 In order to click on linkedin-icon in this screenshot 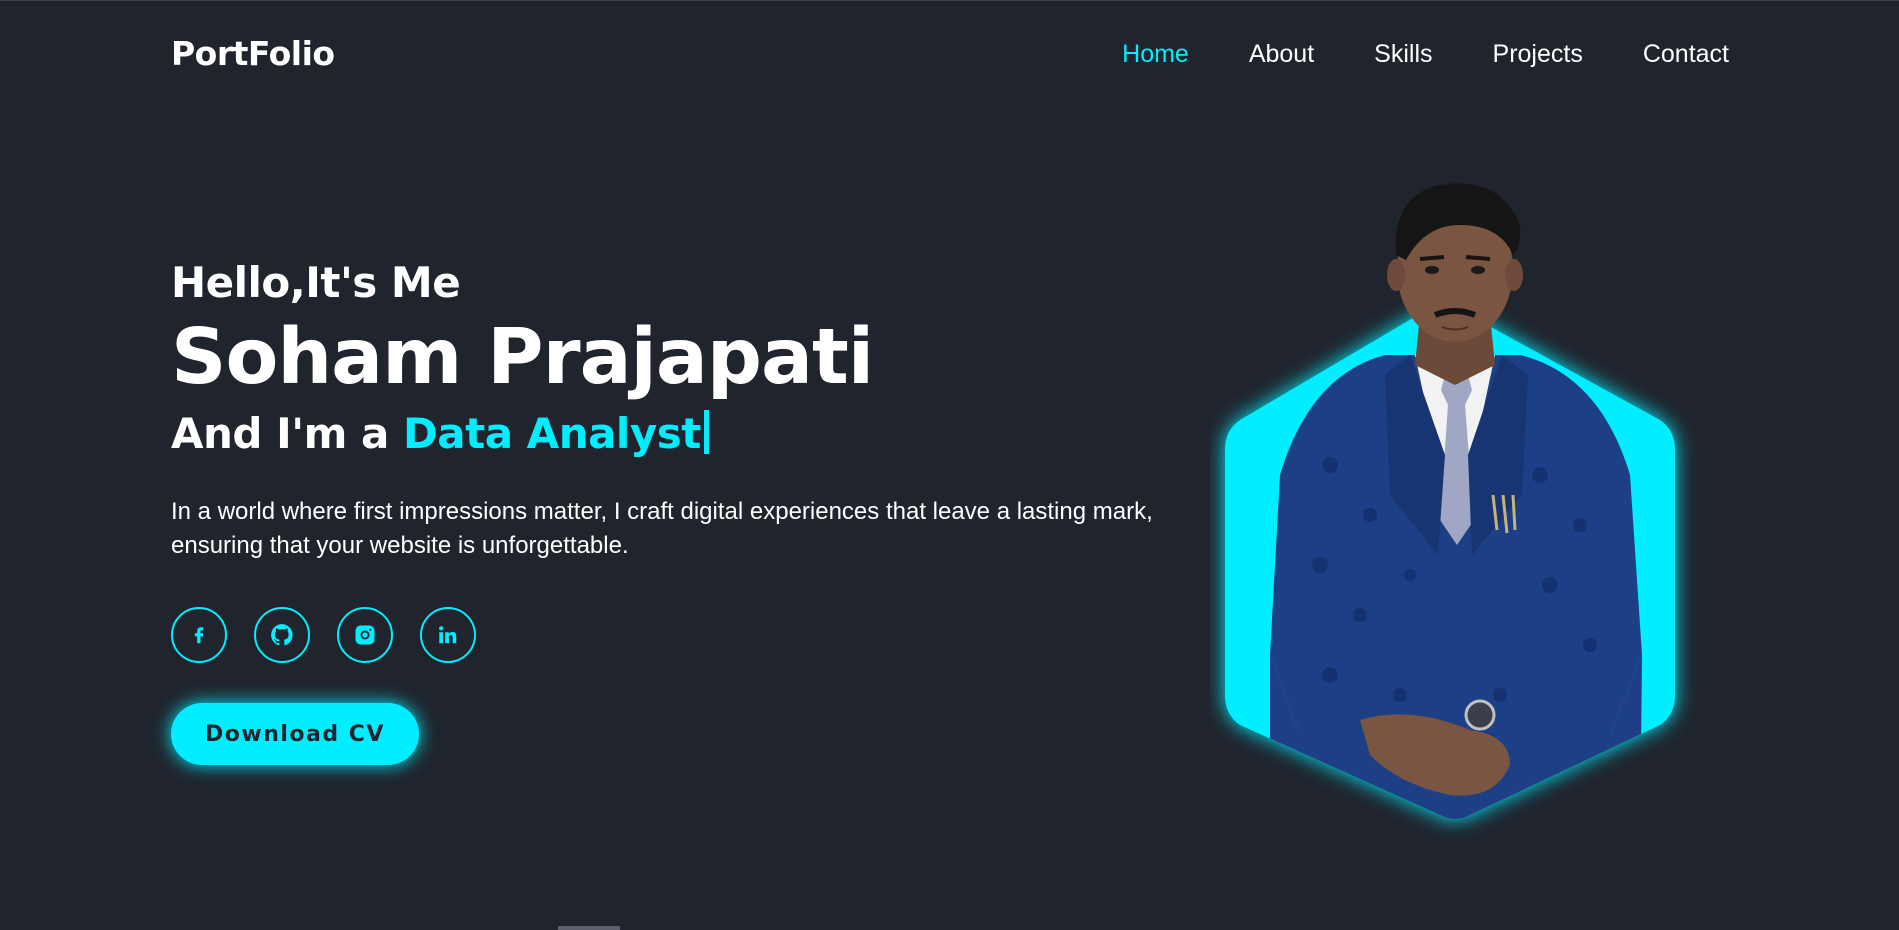, I will do `click(448, 635)`.